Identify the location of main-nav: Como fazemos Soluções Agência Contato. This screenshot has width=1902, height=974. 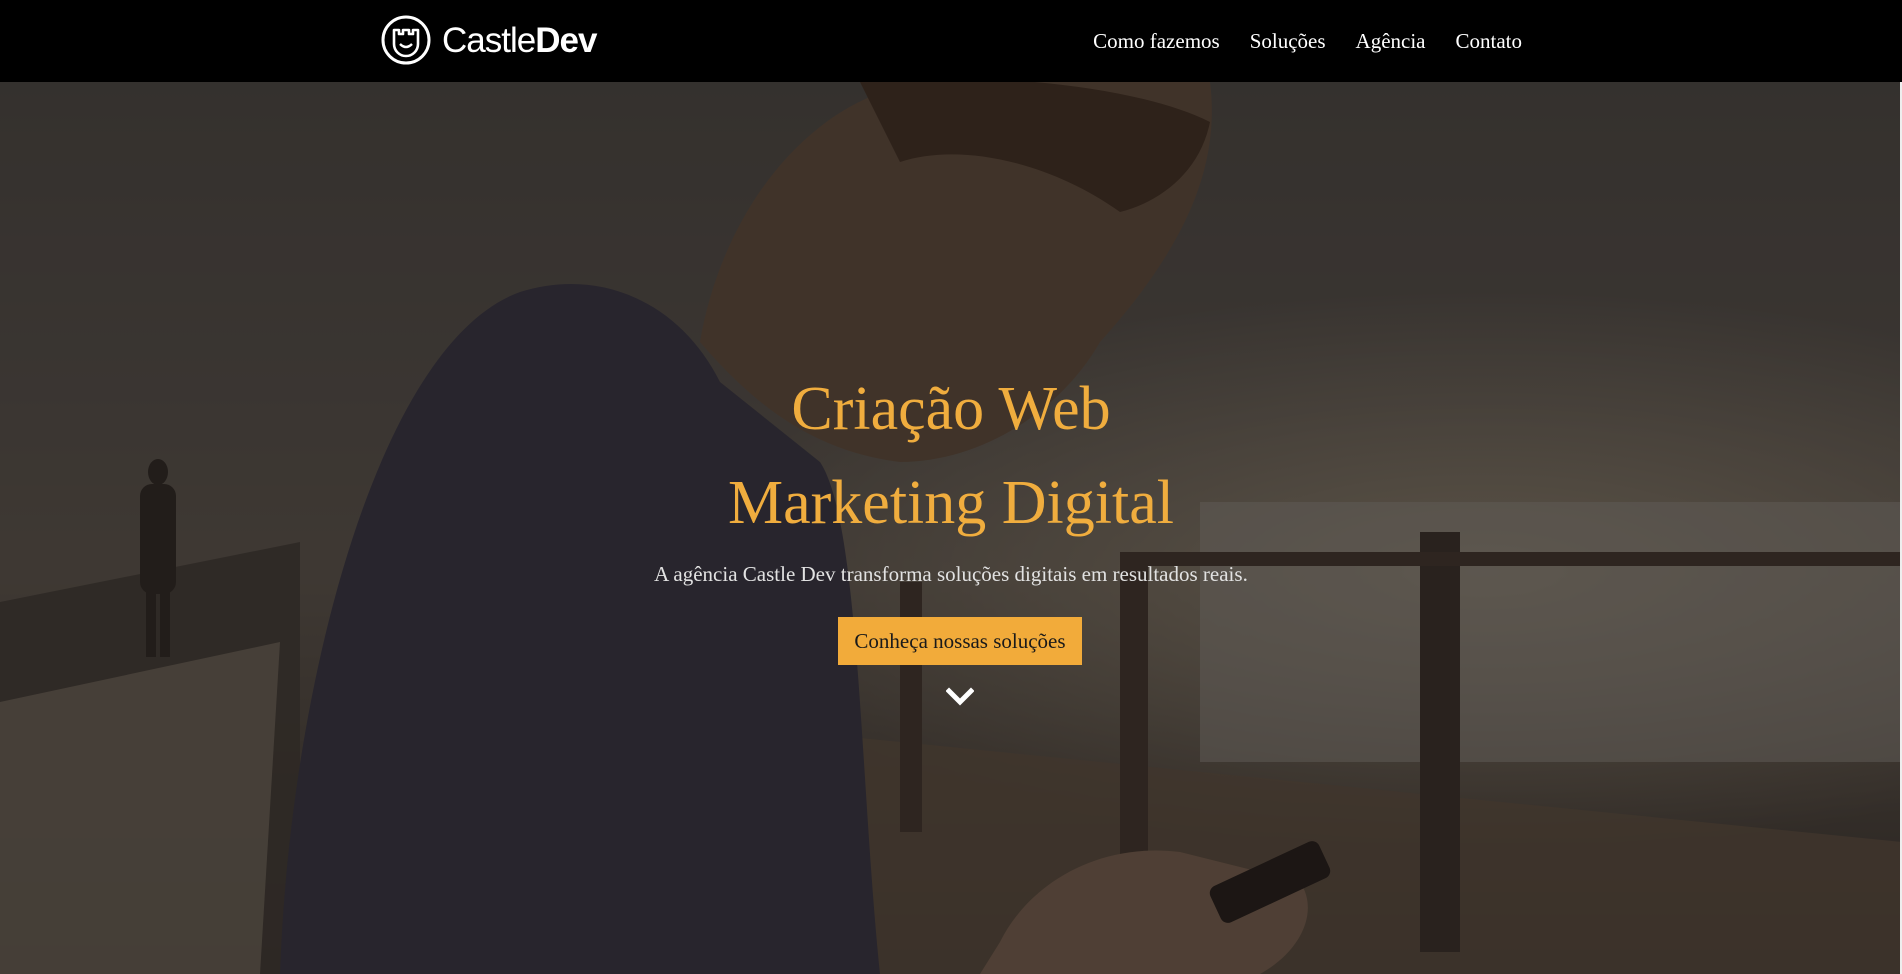
(1307, 41).